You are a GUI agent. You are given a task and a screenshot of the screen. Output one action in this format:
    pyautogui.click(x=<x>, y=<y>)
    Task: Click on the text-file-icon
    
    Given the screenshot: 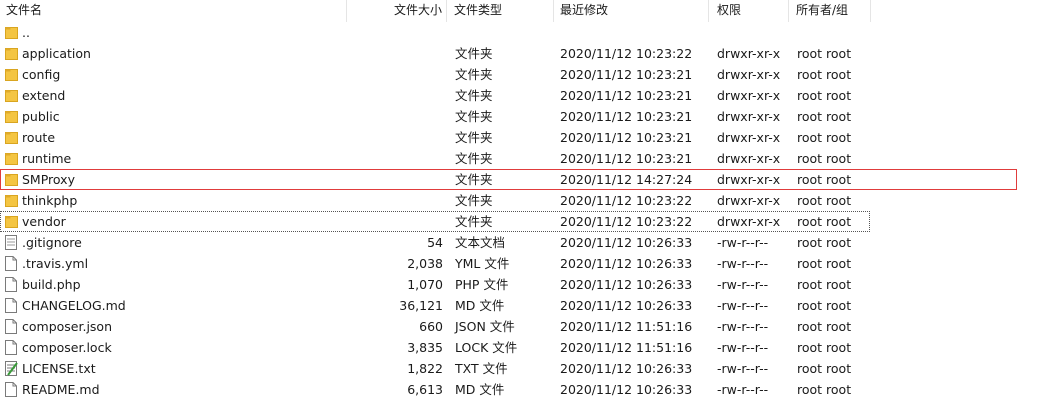 What is the action you would take?
    pyautogui.click(x=11, y=242)
    